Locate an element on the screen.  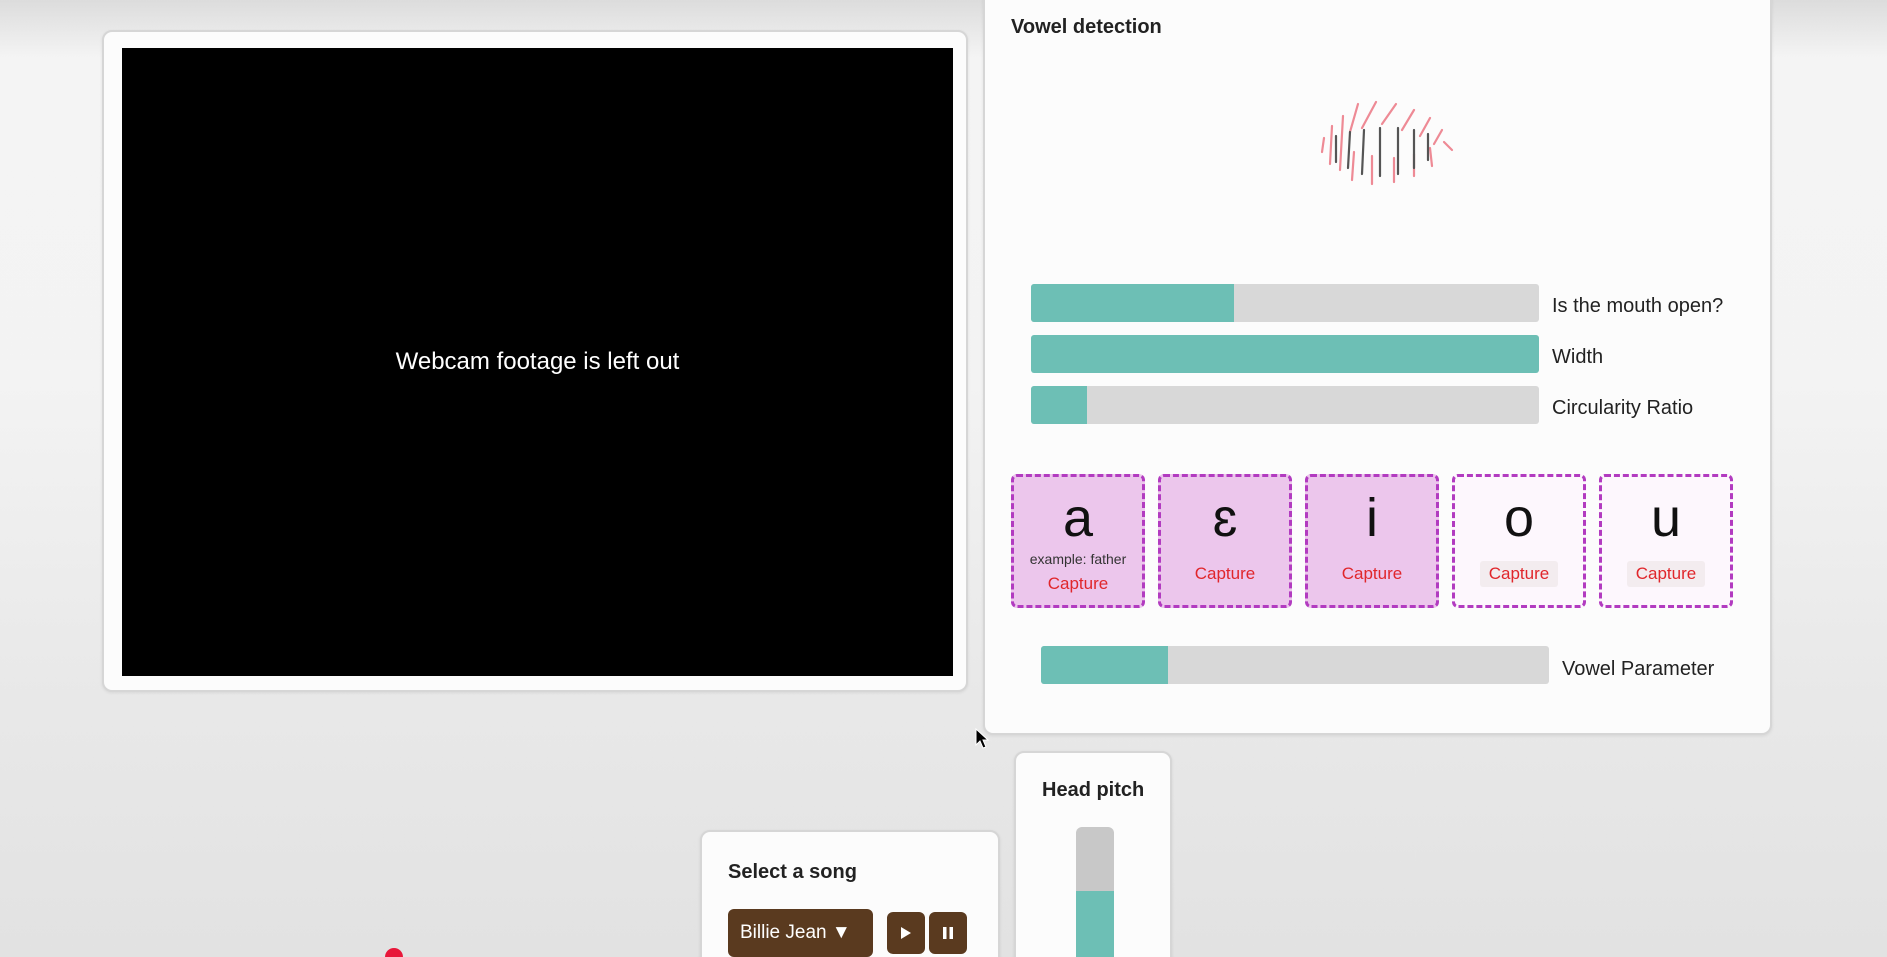
head-pitch-title: Head pitch is located at coordinates (1093, 790).